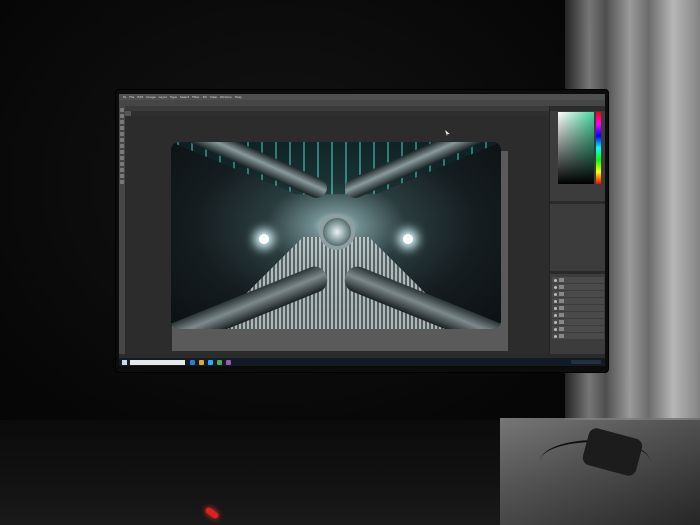 The height and width of the screenshot is (525, 700). I want to click on system-tray, so click(586, 362).